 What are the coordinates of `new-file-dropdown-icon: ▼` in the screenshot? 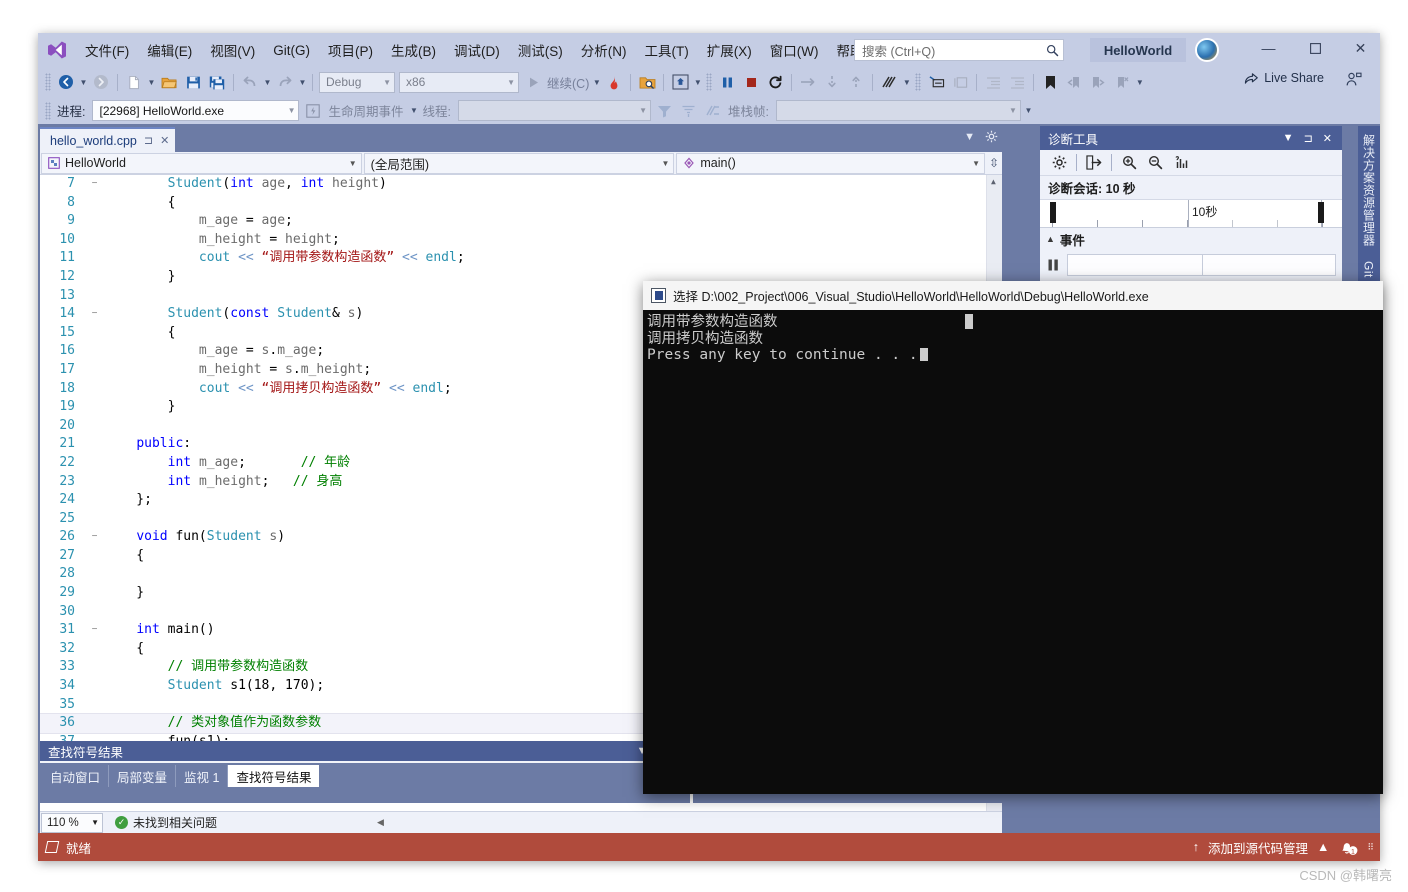 It's located at (151, 82).